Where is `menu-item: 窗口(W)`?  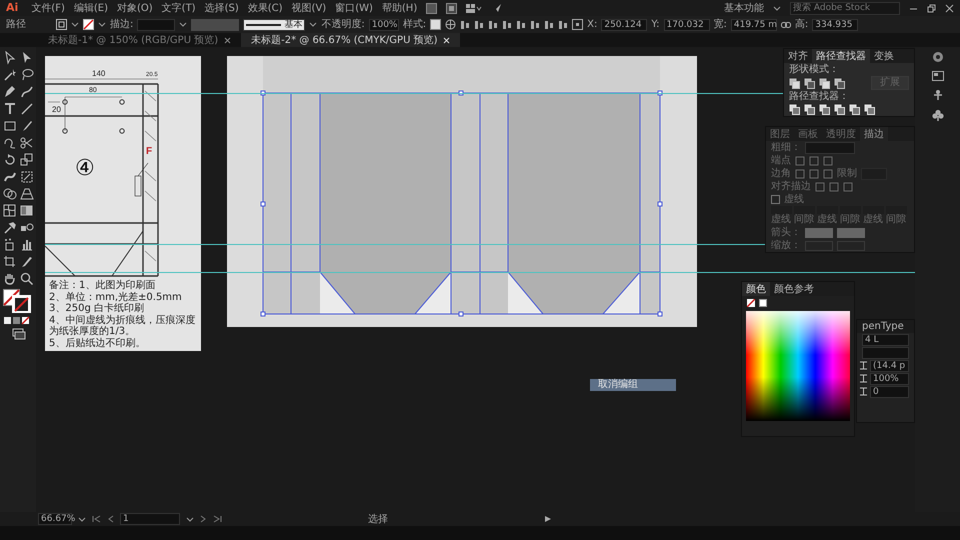 menu-item: 窗口(W) is located at coordinates (354, 8).